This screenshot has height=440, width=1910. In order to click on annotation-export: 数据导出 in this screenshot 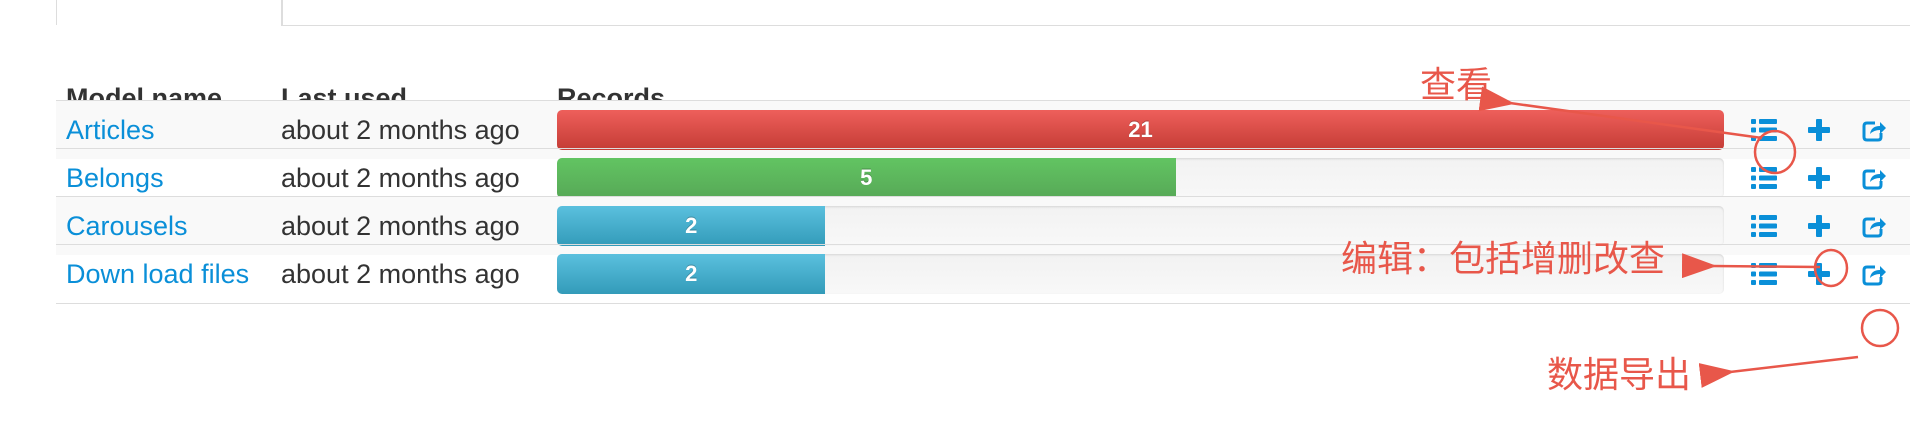, I will do `click(1619, 375)`.